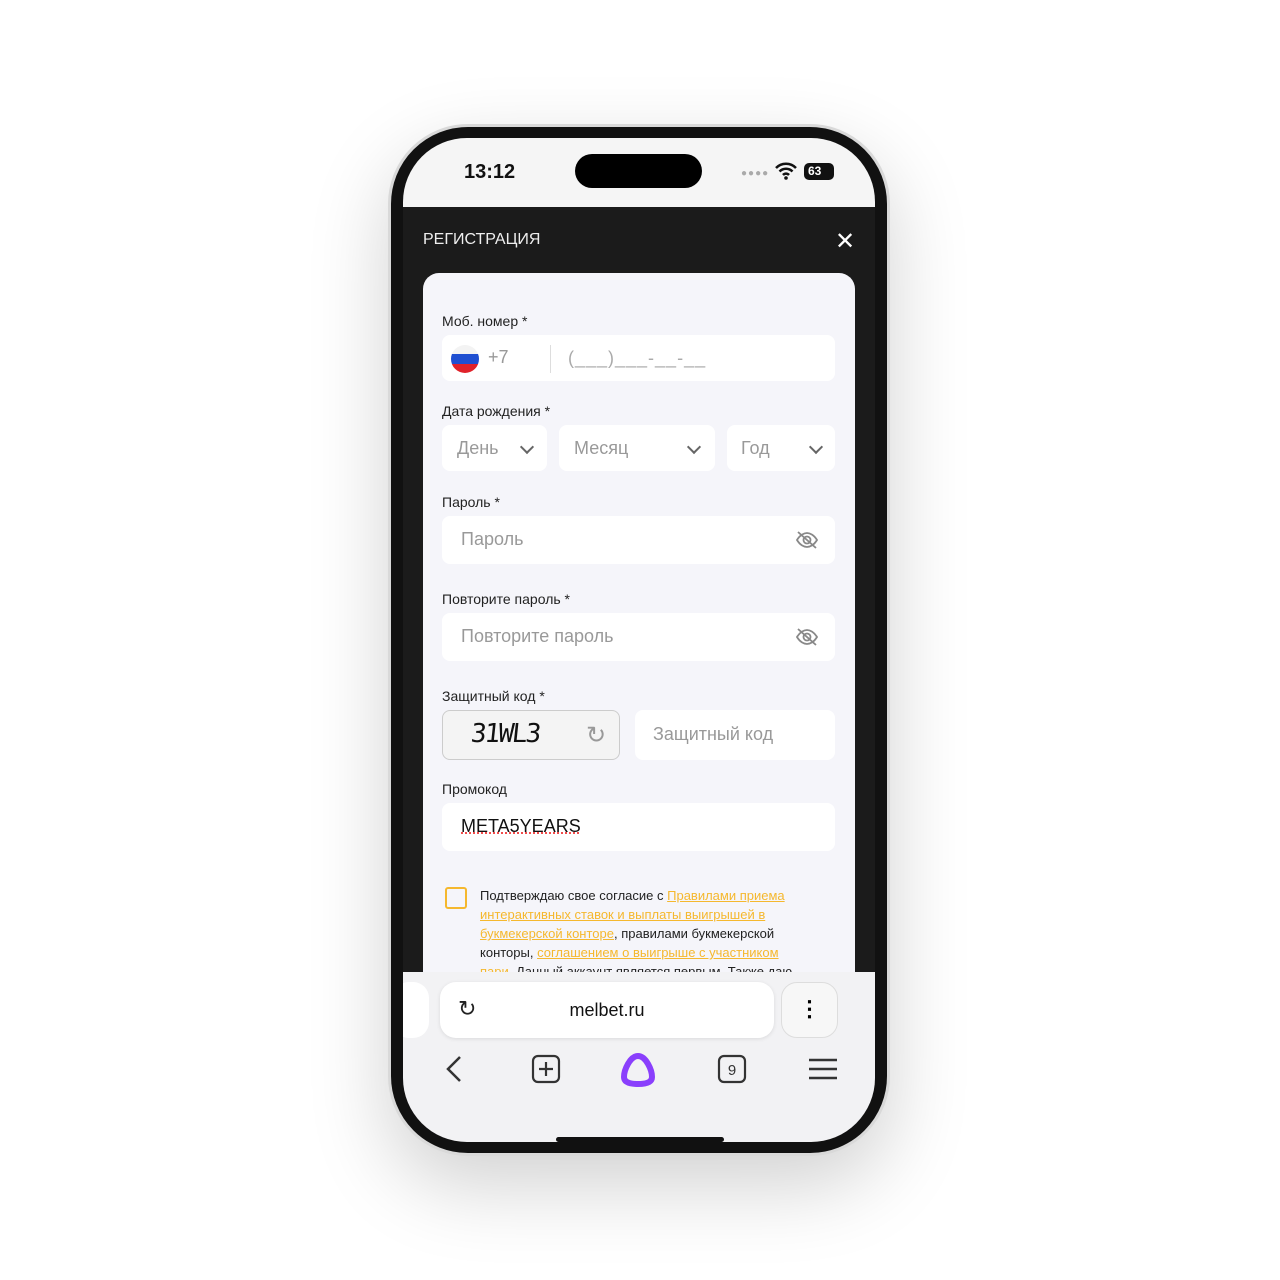  What do you see at coordinates (781, 448) in the screenshot?
I see `year-select: Год` at bounding box center [781, 448].